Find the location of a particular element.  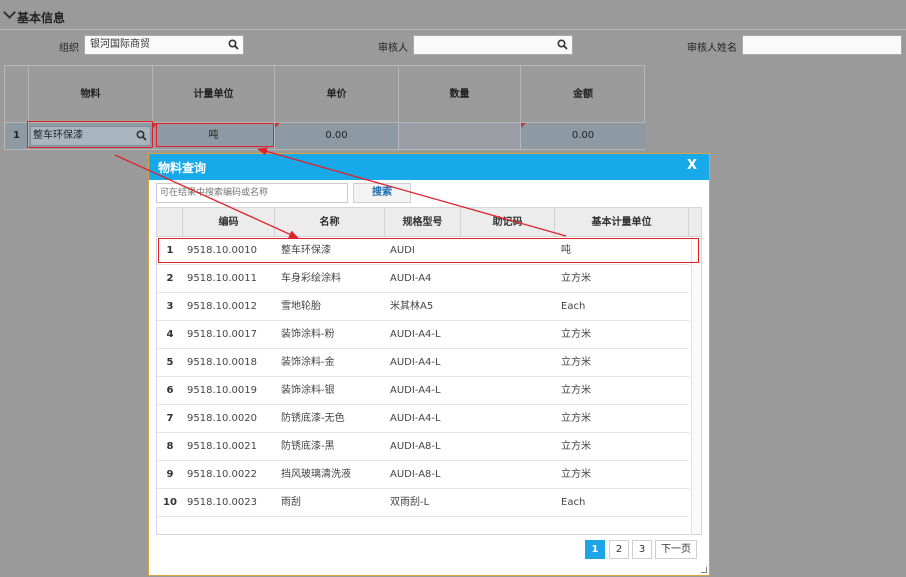

amount-value: 0.00 is located at coordinates (583, 135).